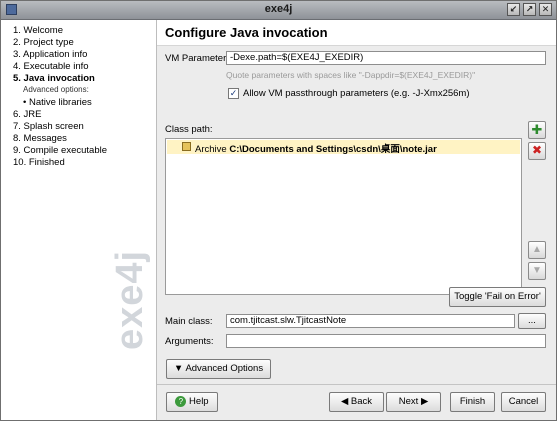  I want to click on back-button: ◀ Back, so click(356, 402).